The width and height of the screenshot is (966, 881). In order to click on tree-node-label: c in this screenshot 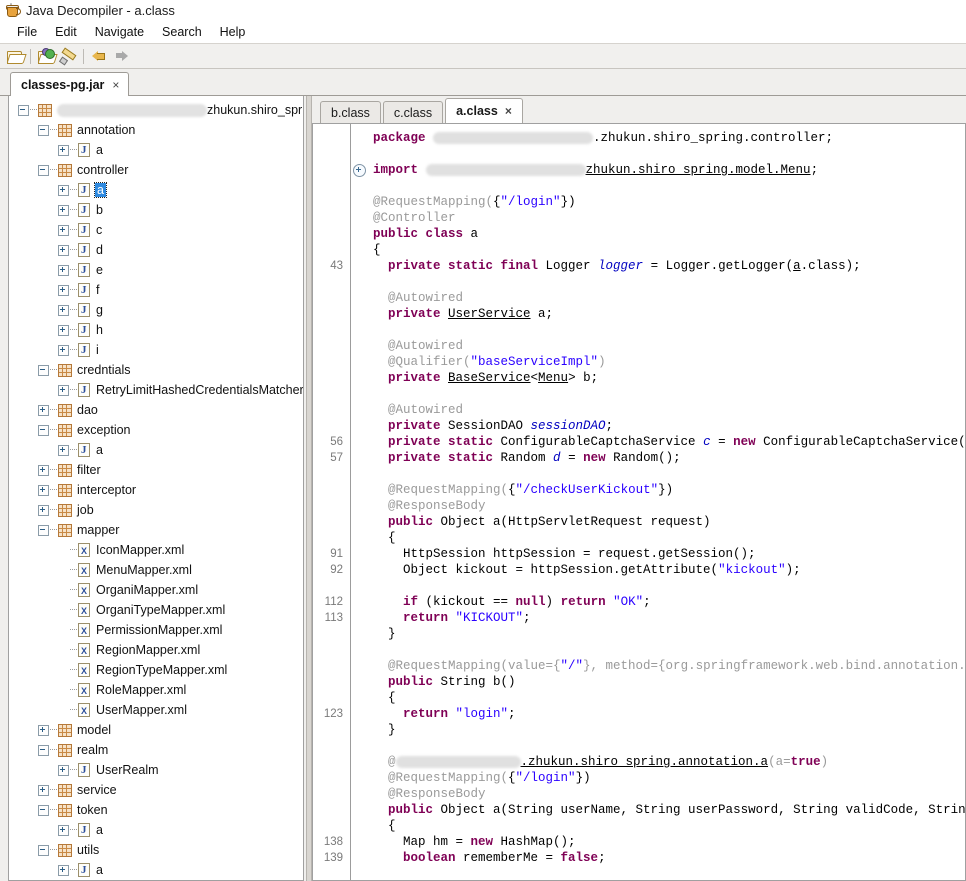, I will do `click(99, 230)`.